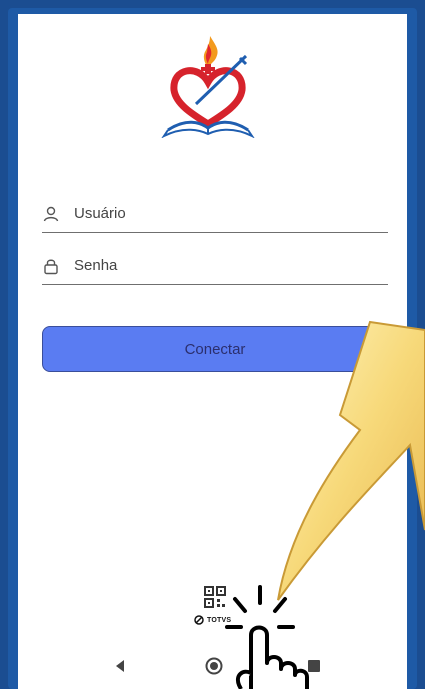 The height and width of the screenshot is (689, 425). What do you see at coordinates (199, 620) in the screenshot?
I see `totvs-logo-icon` at bounding box center [199, 620].